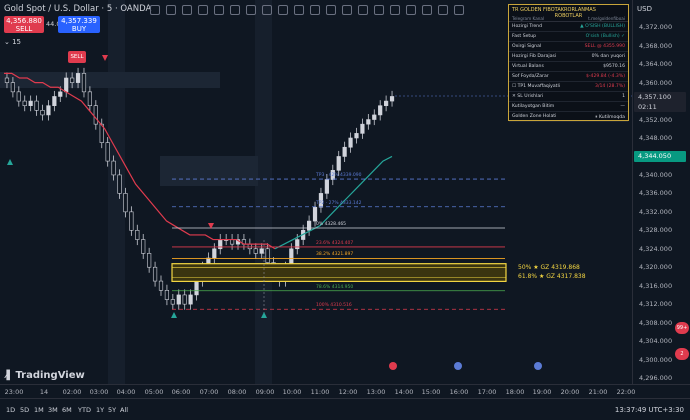 This screenshot has height=420, width=690. Describe the element at coordinates (570, 392) in the screenshot. I see `time-tick: 20:00` at that location.